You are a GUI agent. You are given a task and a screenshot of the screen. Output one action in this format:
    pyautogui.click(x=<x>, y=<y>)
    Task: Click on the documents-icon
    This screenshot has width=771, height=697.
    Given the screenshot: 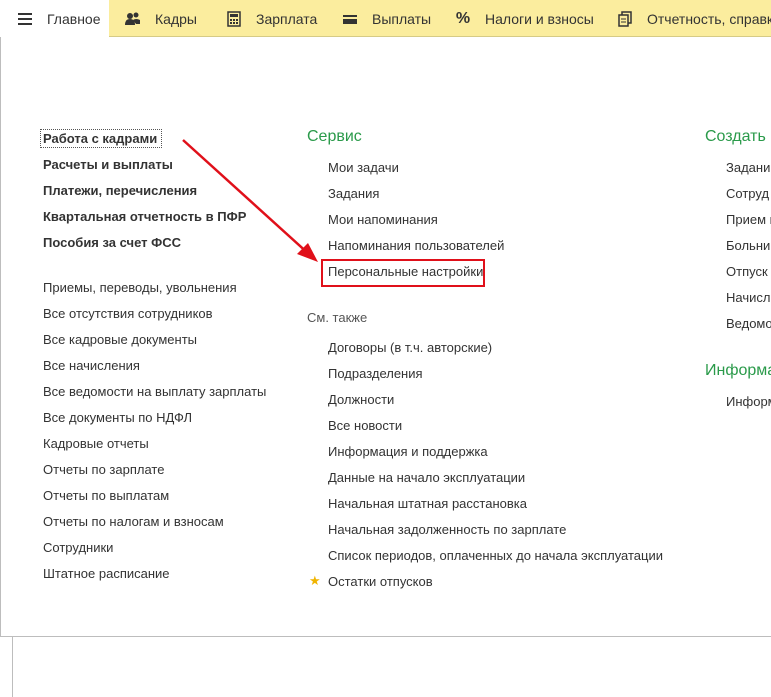 What is the action you would take?
    pyautogui.click(x=625, y=18)
    